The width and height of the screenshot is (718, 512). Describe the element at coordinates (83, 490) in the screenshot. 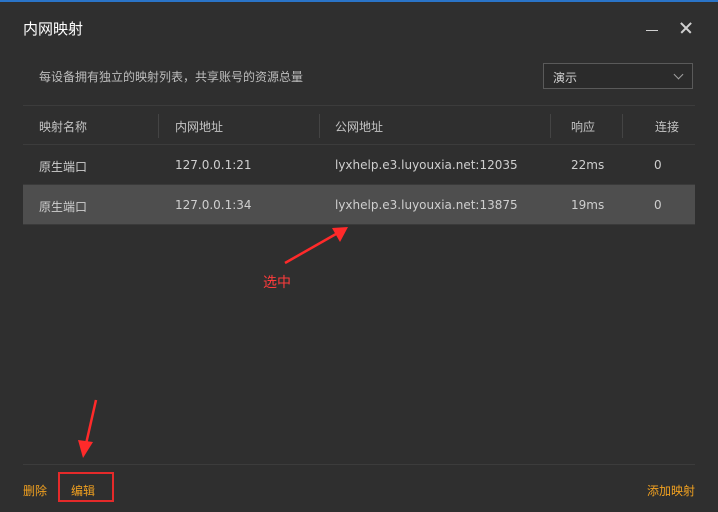

I see `edit-button: 编辑` at that location.